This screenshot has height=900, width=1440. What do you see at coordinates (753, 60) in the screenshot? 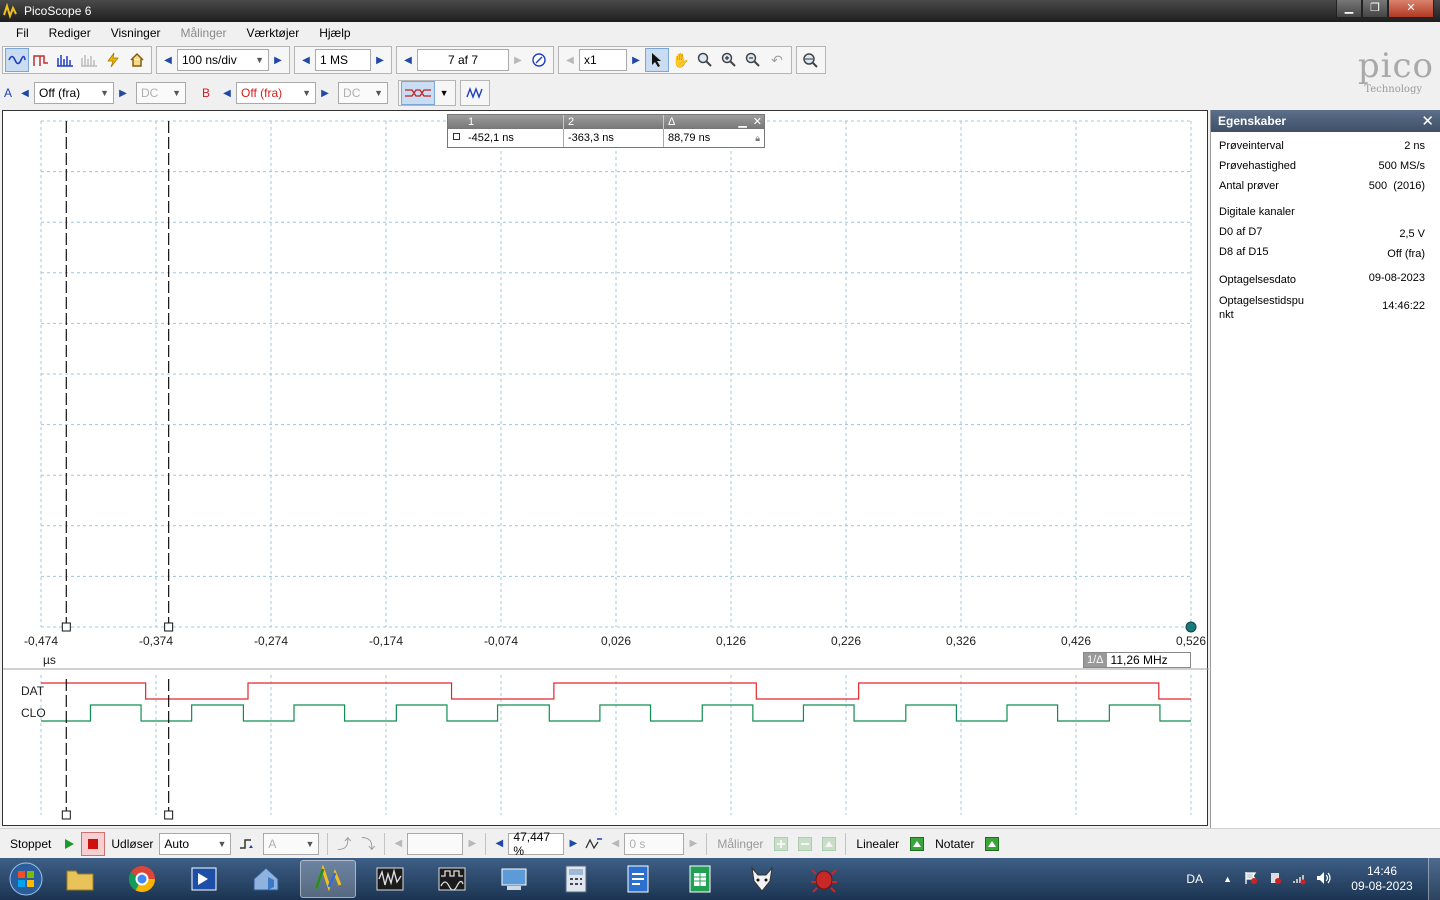
I see `zoom-out-icon` at bounding box center [753, 60].